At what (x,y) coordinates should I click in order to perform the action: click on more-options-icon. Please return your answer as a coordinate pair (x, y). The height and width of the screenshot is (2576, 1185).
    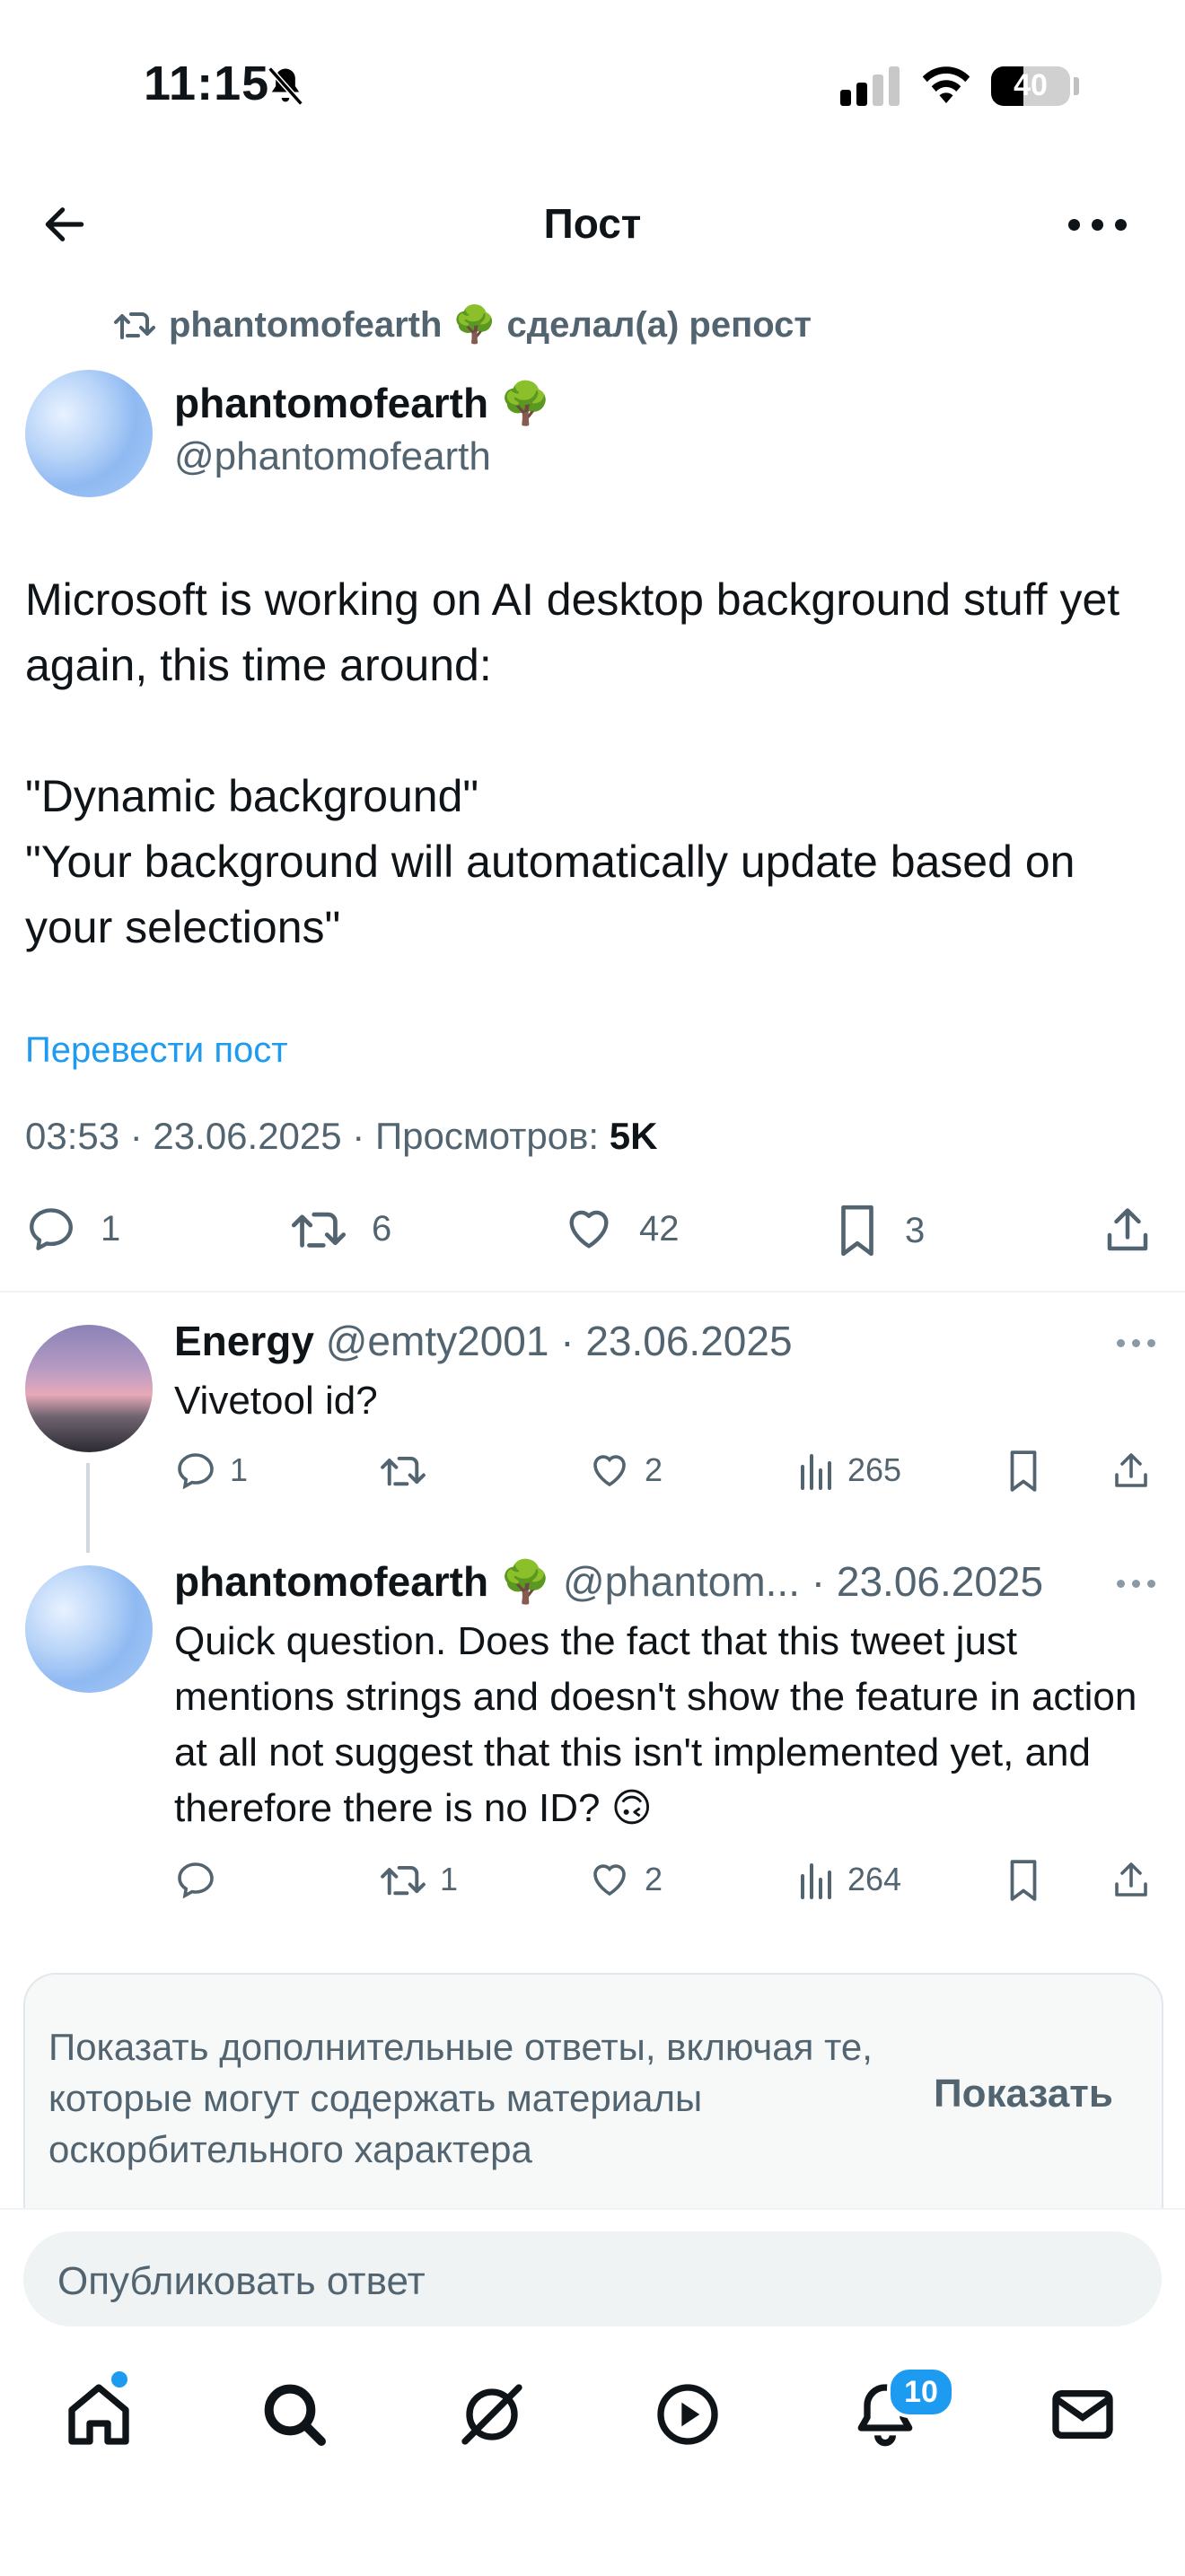
    Looking at the image, I should click on (1098, 224).